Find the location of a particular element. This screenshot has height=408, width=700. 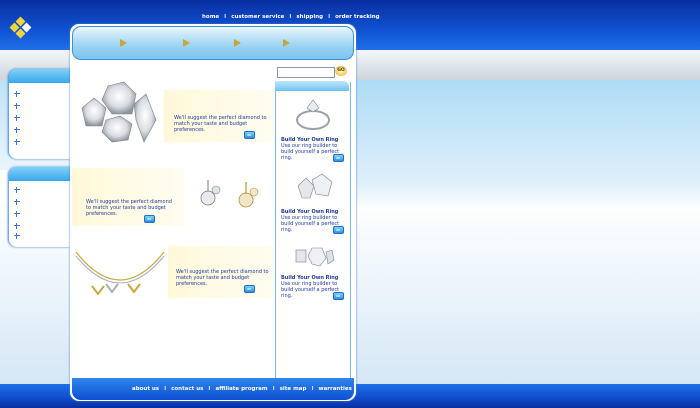

nav-link-customer-service: customer service is located at coordinates (257, 19).